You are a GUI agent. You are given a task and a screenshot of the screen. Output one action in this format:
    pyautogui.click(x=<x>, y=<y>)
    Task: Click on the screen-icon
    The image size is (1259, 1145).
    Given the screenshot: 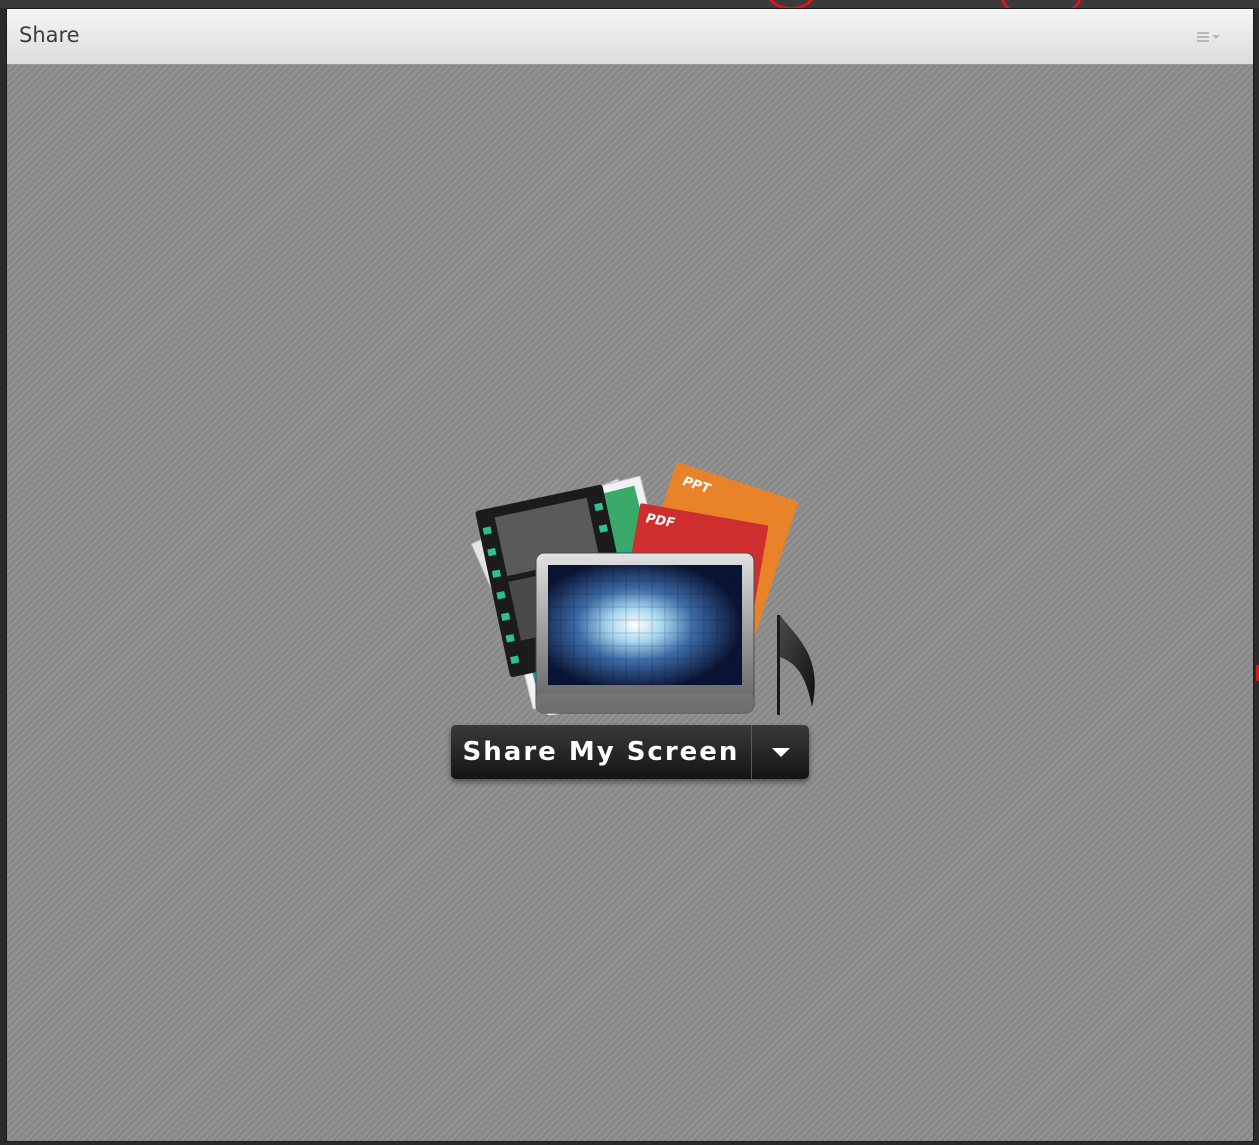 What is the action you would take?
    pyautogui.click(x=645, y=633)
    